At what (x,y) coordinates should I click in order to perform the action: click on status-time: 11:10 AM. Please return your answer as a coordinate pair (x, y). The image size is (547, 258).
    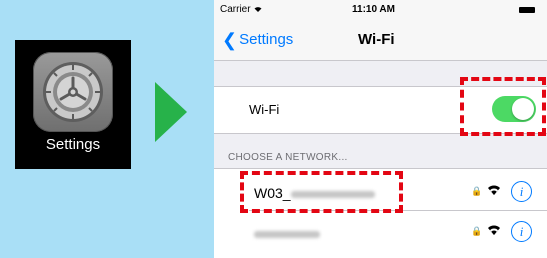
    Looking at the image, I should click on (373, 9).